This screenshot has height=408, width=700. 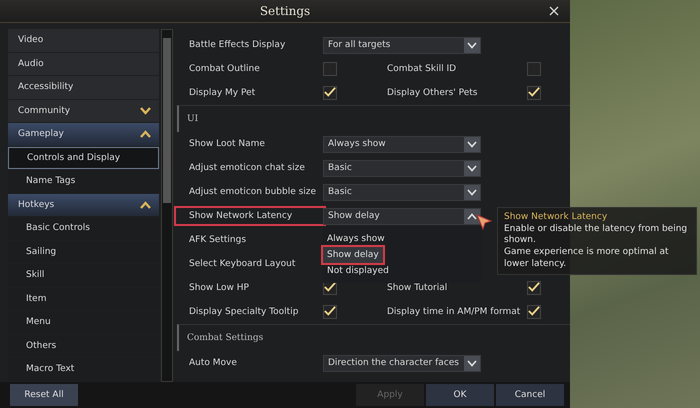 I want to click on sidebar-item: Gameplay, so click(x=83, y=134).